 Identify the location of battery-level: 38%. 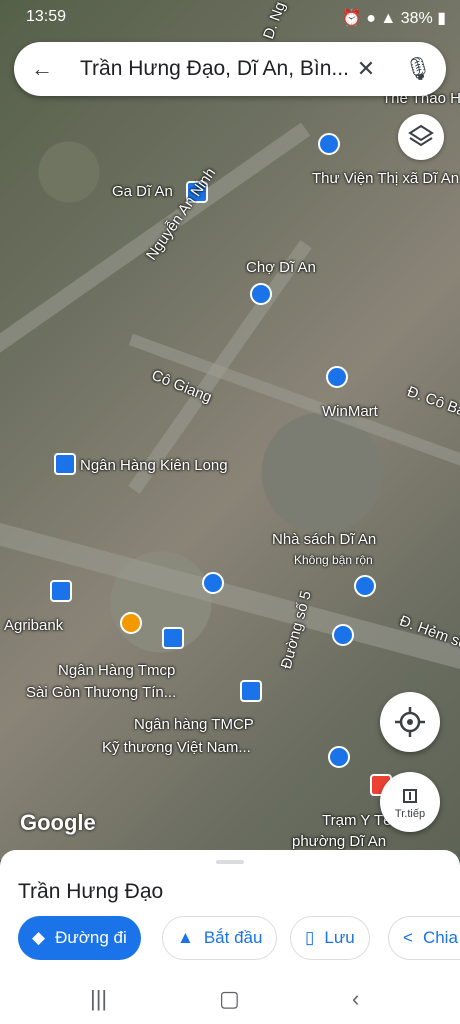
(416, 18).